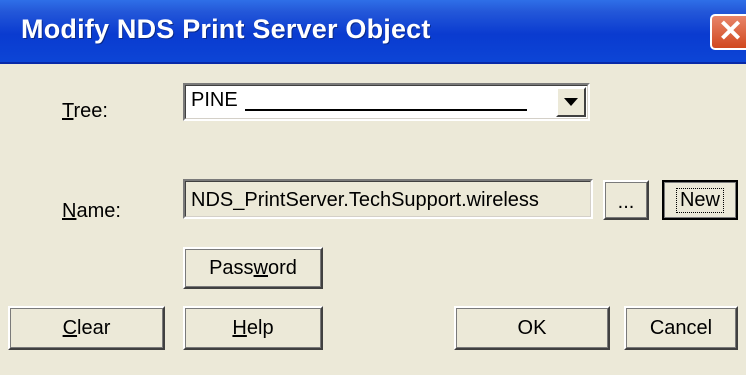 The width and height of the screenshot is (746, 375). I want to click on tree-label: Tree:, so click(85, 111).